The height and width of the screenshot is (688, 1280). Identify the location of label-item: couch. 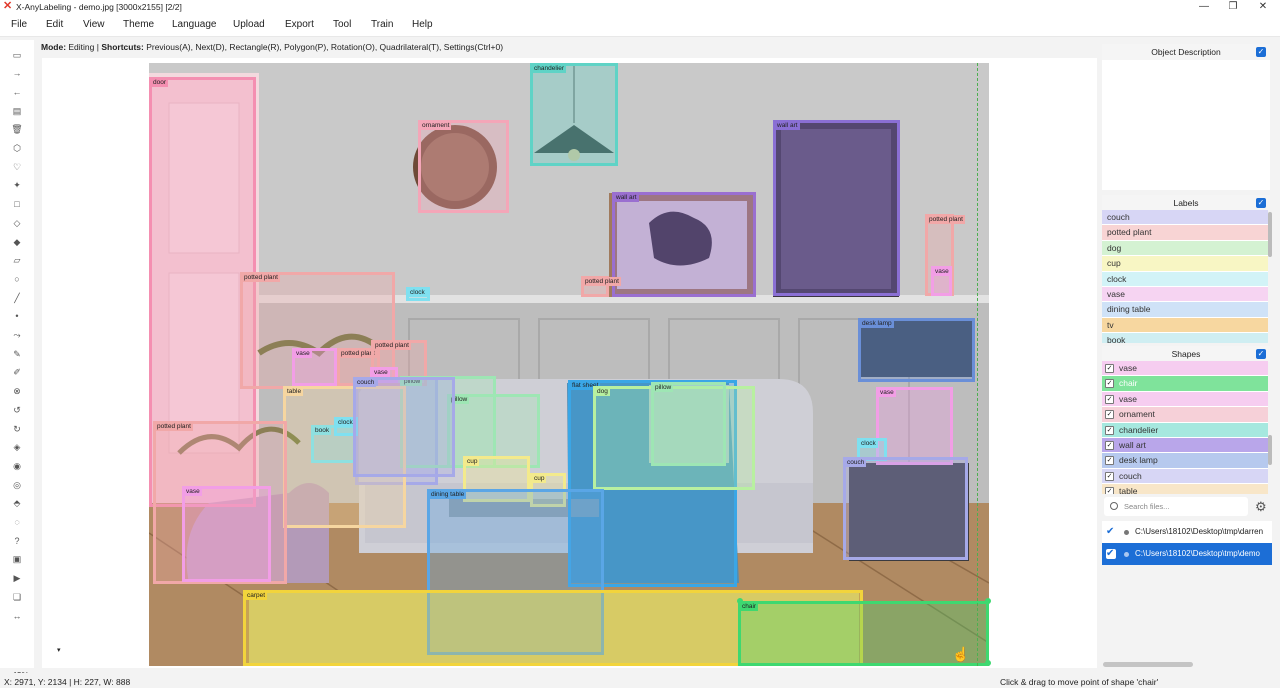
(1185, 218).